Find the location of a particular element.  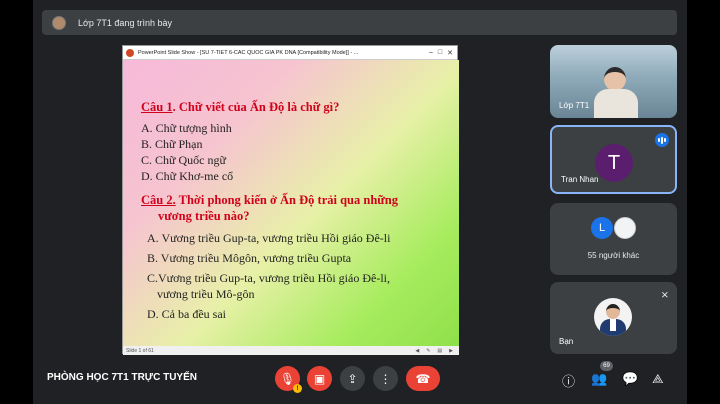

others-tile: L 55 người khác is located at coordinates (613, 239).